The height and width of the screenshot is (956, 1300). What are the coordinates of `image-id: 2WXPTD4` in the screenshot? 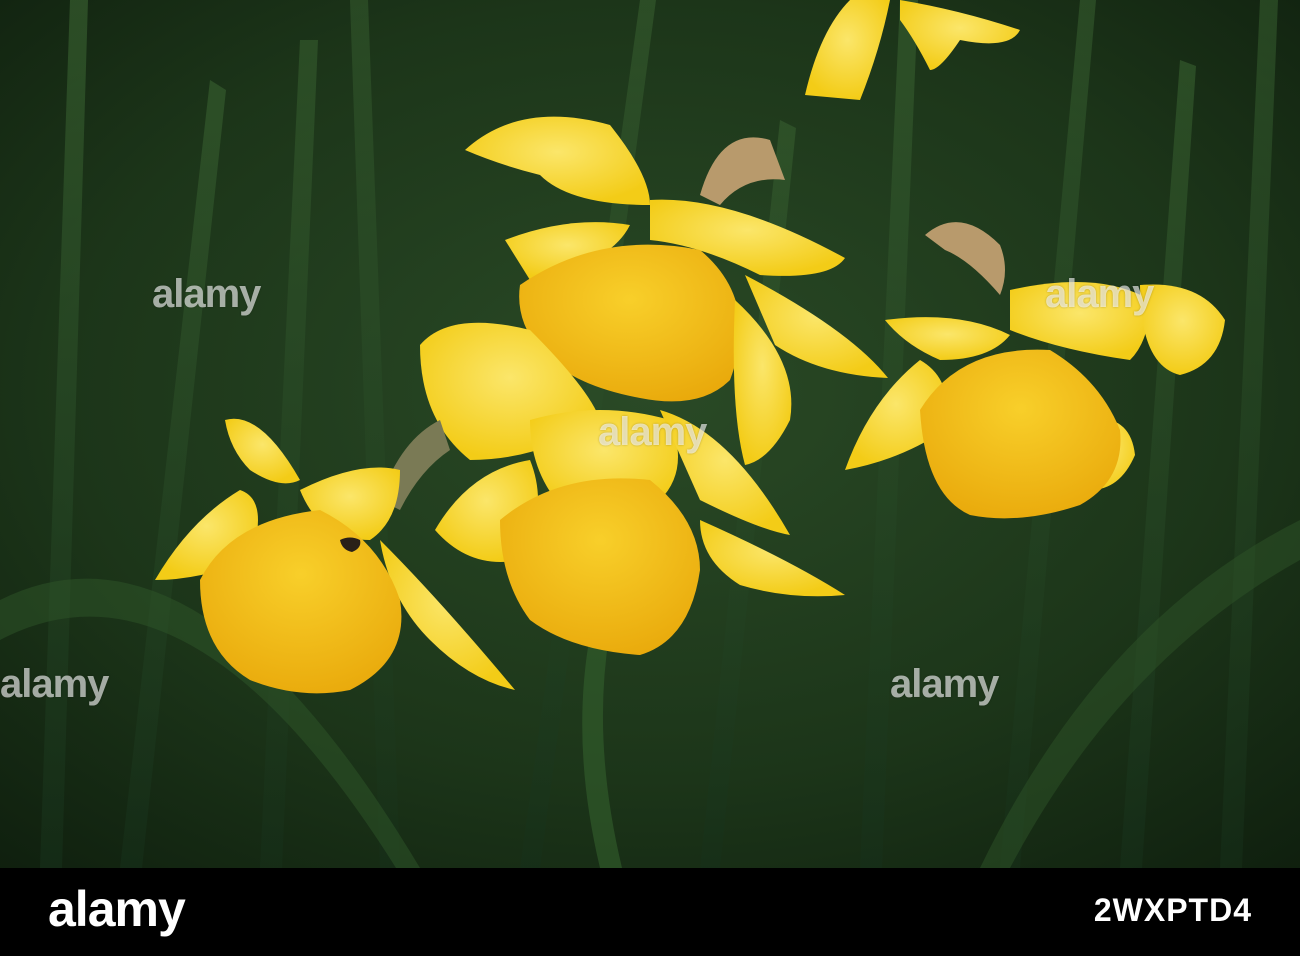 It's located at (1172, 910).